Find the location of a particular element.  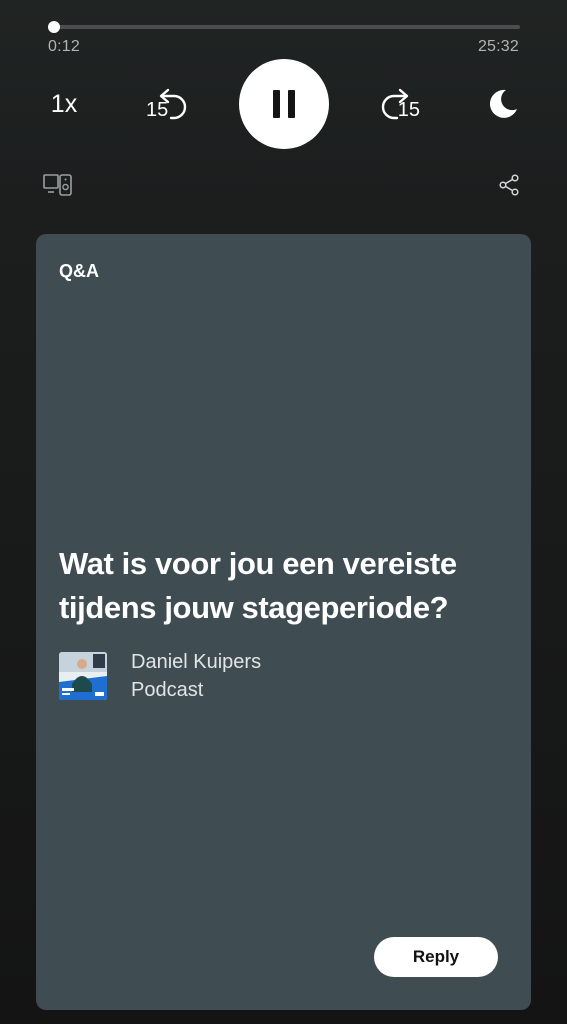

seek-bar-thumb is located at coordinates (53, 27).